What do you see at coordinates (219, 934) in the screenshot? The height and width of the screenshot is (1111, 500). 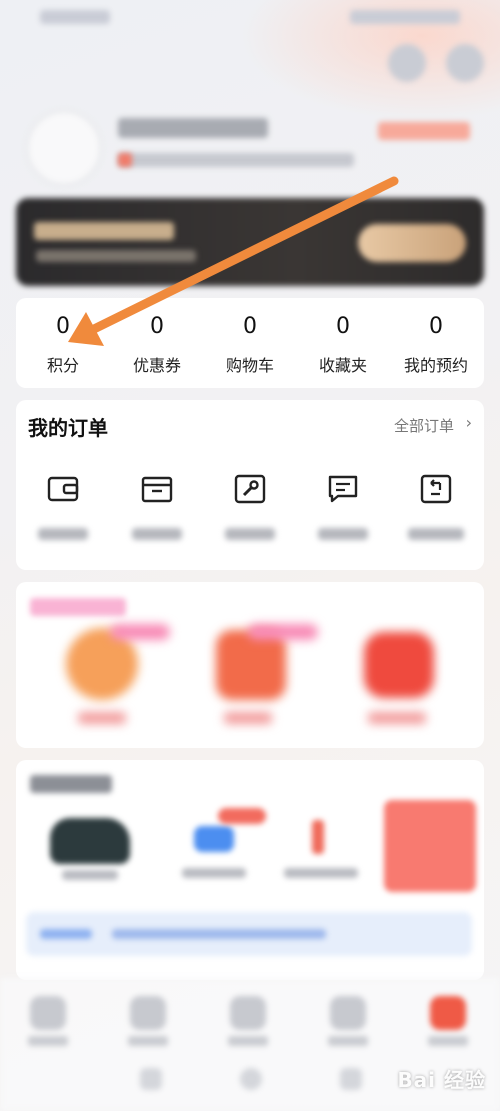 I see `info-bar-text` at bounding box center [219, 934].